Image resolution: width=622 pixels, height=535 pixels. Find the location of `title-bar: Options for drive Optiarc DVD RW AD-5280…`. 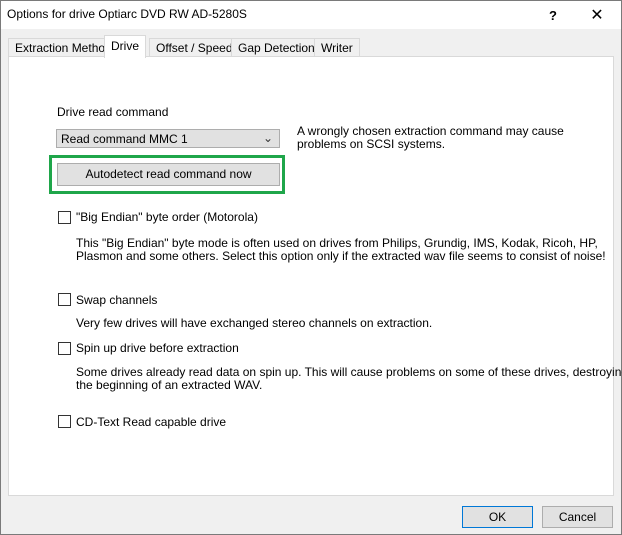

title-bar: Options for drive Optiarc DVD RW AD-5280… is located at coordinates (311, 15).